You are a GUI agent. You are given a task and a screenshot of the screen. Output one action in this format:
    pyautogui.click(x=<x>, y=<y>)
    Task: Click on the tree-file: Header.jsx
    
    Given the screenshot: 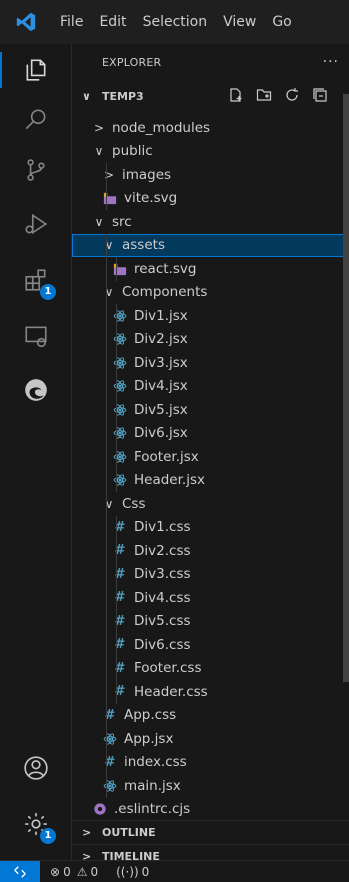 What is the action you would take?
    pyautogui.click(x=210, y=480)
    